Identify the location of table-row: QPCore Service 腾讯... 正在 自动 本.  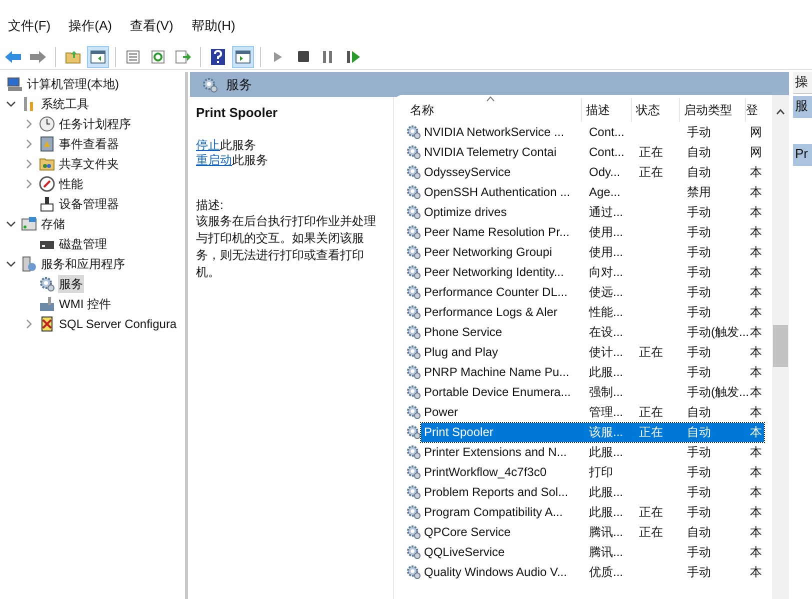
(592, 532).